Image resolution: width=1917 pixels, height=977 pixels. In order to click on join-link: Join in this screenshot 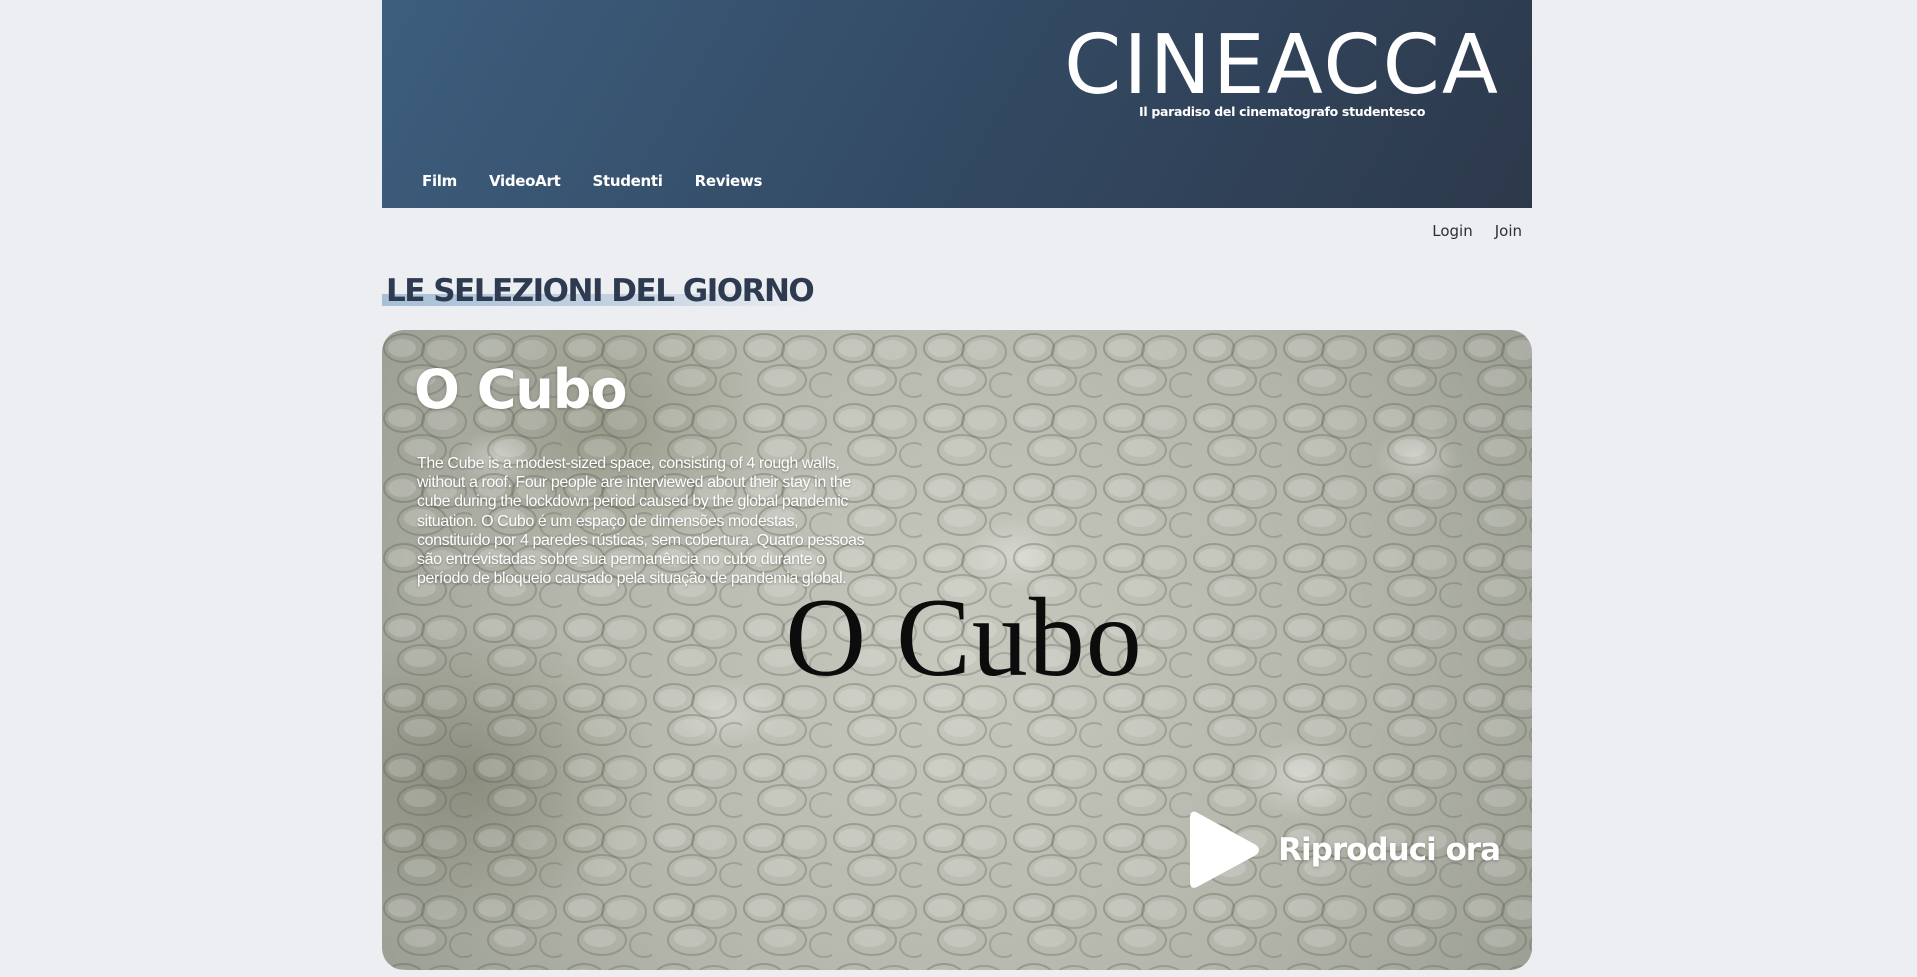, I will do `click(1508, 231)`.